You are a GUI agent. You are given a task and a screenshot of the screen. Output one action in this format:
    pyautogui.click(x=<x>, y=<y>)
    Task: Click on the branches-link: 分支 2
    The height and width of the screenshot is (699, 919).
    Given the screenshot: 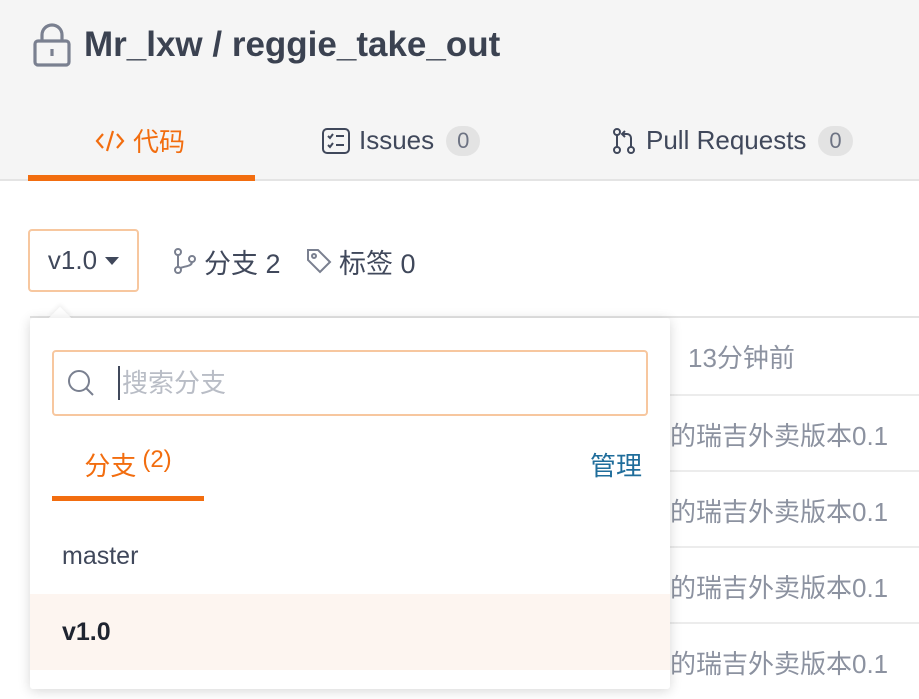 What is the action you would take?
    pyautogui.click(x=226, y=261)
    